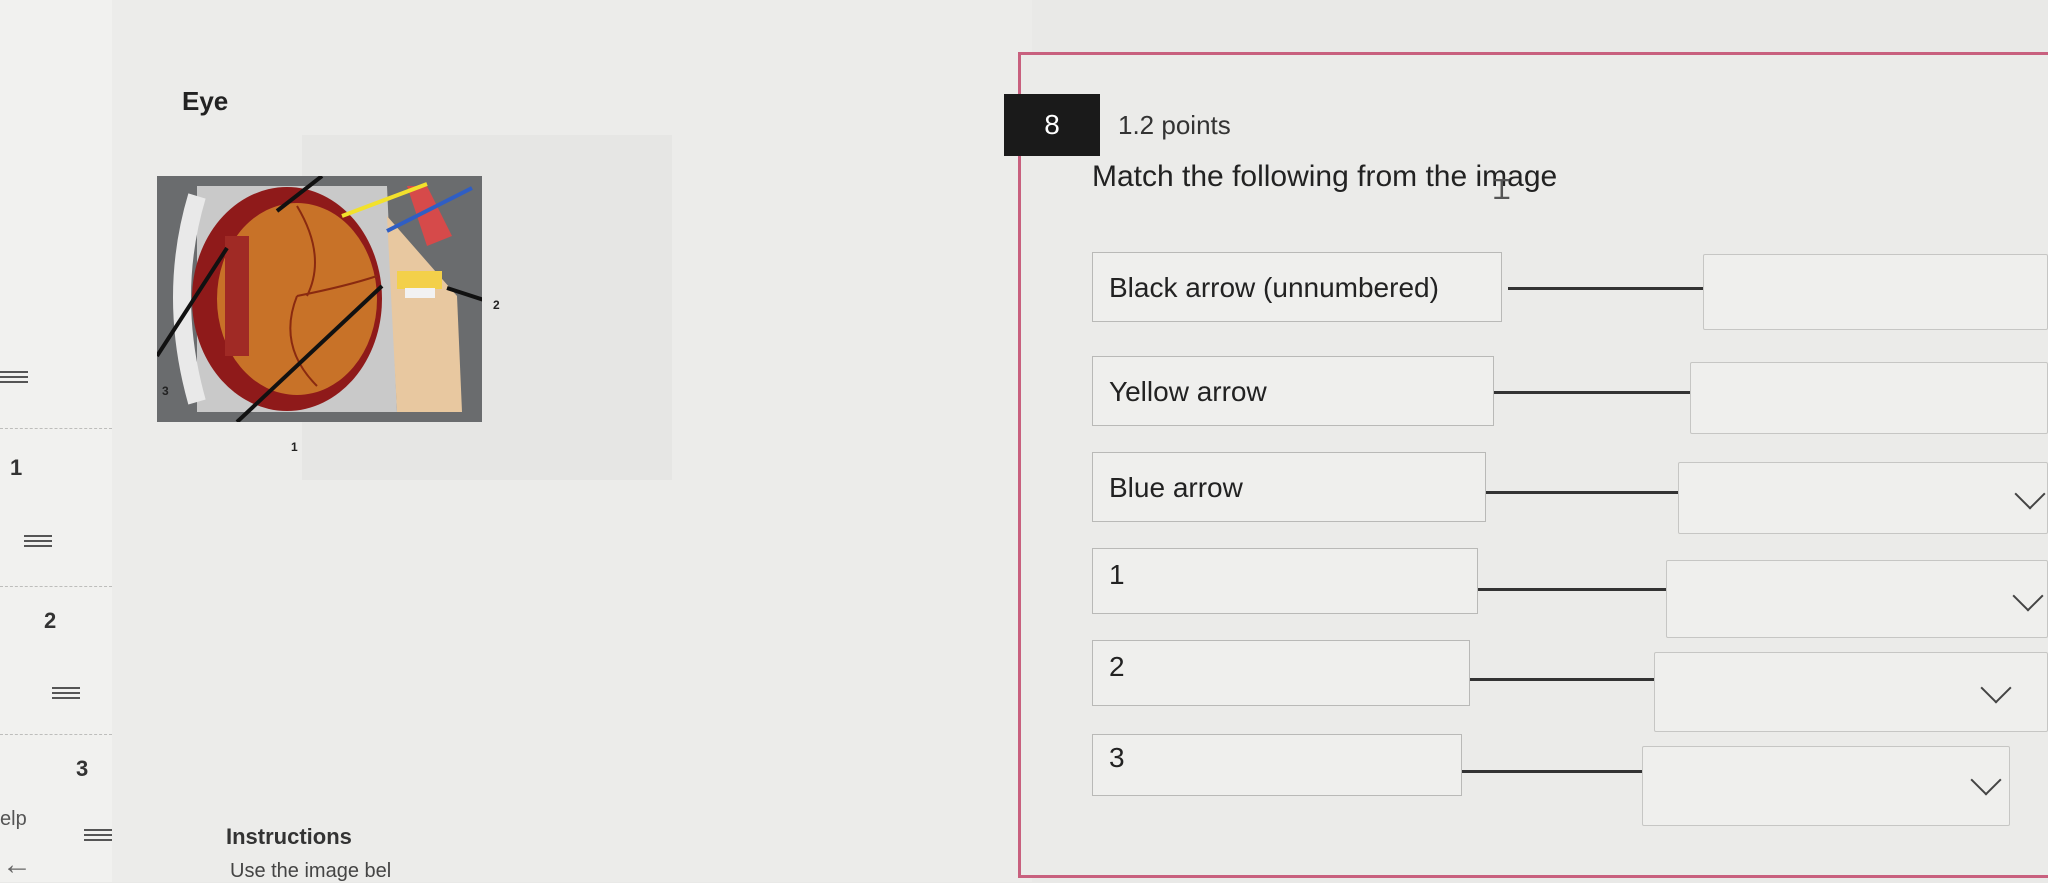  What do you see at coordinates (17, 865) in the screenshot?
I see `arrow-left-icon: ←` at bounding box center [17, 865].